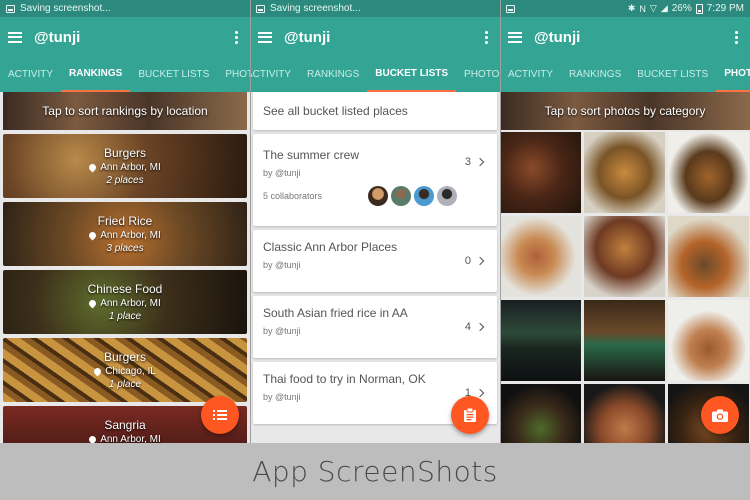  I want to click on wifi-icon: ▽, so click(653, 8).